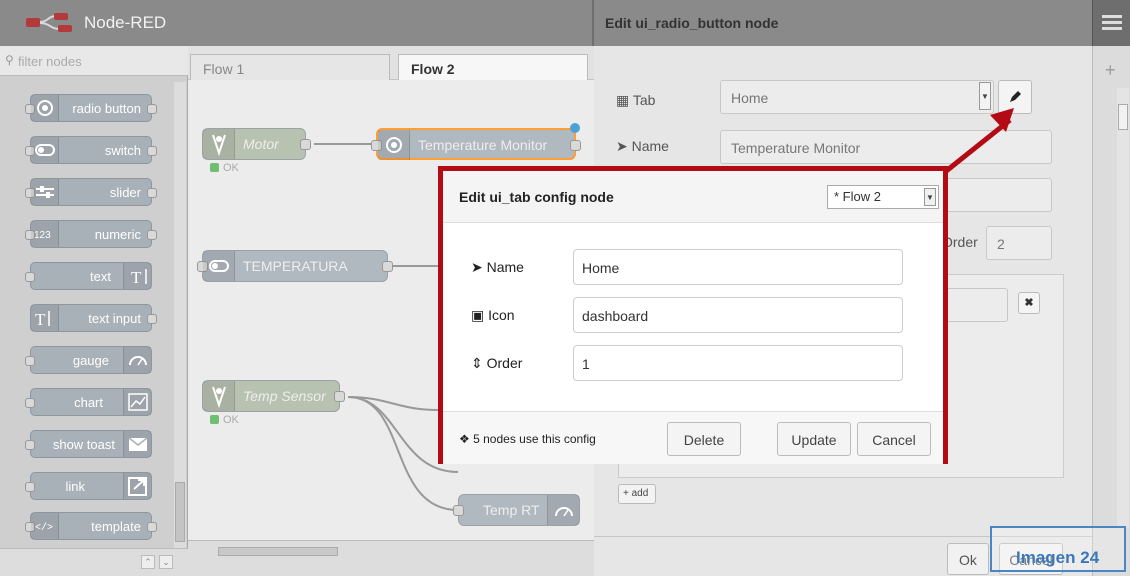 The height and width of the screenshot is (576, 1130). What do you see at coordinates (642, 146) in the screenshot?
I see `name-field-label: ➤ Name` at bounding box center [642, 146].